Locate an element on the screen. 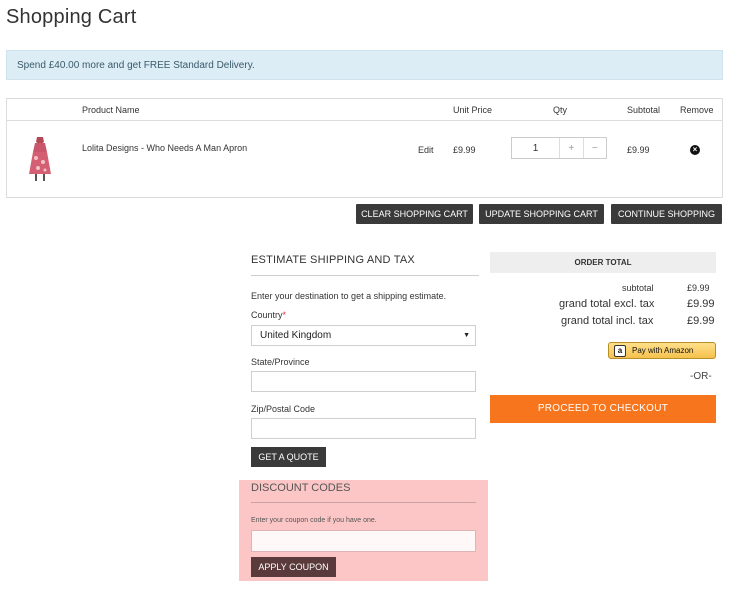 The image size is (740, 594). discount-section-title: DISCOUNT CODES is located at coordinates (301, 488).